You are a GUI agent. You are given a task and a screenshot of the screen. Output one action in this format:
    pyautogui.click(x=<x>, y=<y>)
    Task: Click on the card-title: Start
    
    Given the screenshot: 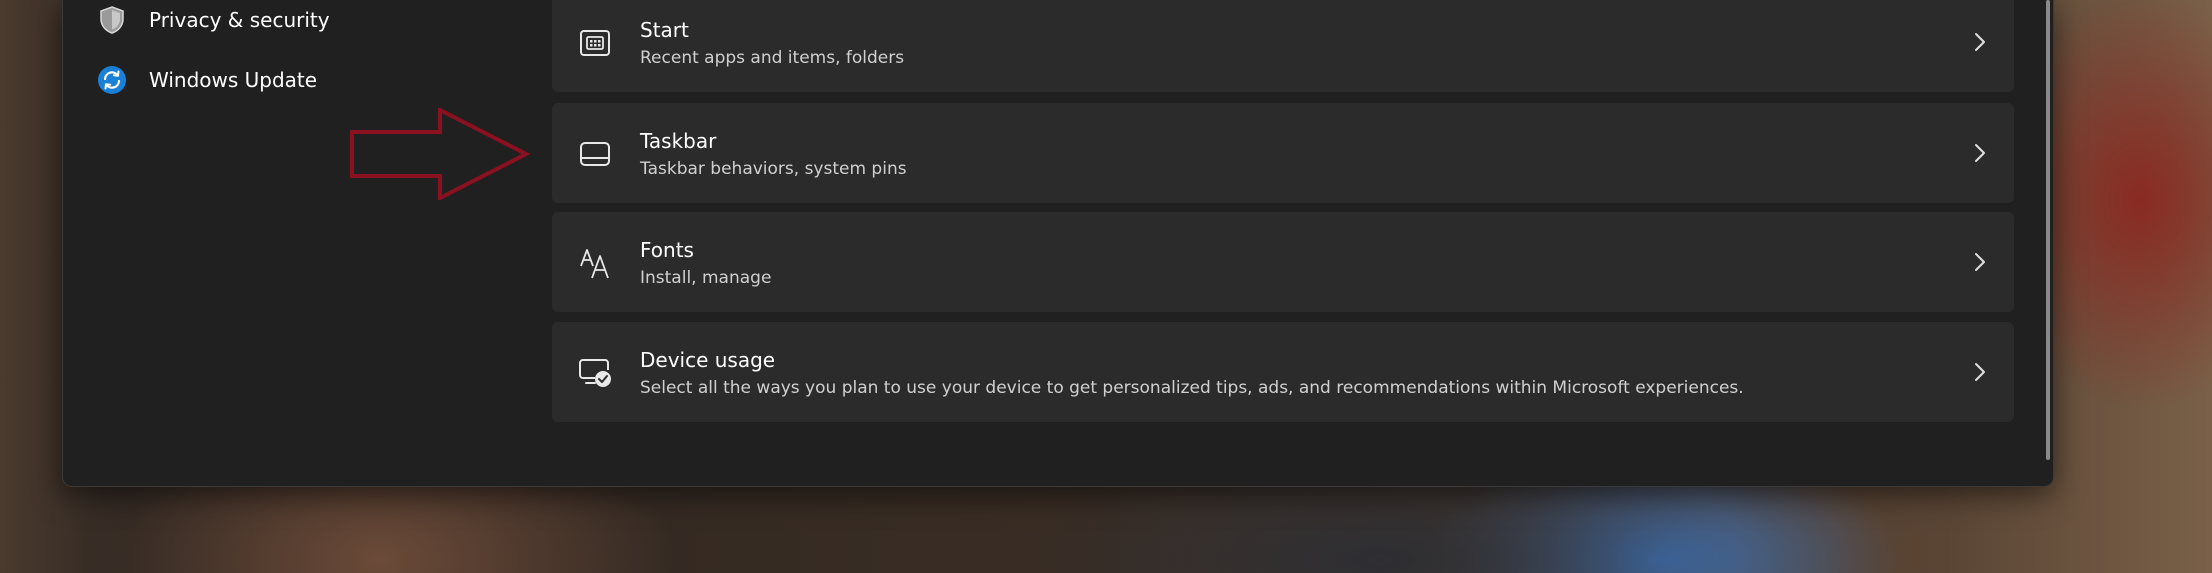 What is the action you would take?
    pyautogui.click(x=664, y=30)
    